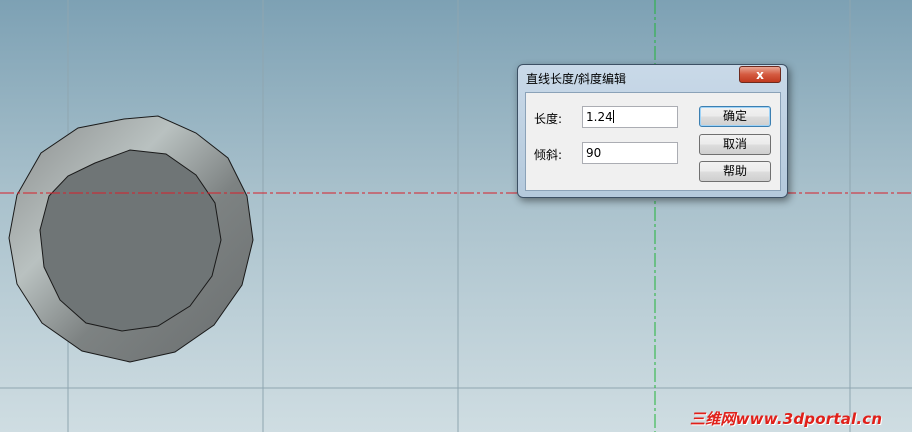 The width and height of the screenshot is (912, 432). What do you see at coordinates (735, 171) in the screenshot?
I see `help-button: 帮助` at bounding box center [735, 171].